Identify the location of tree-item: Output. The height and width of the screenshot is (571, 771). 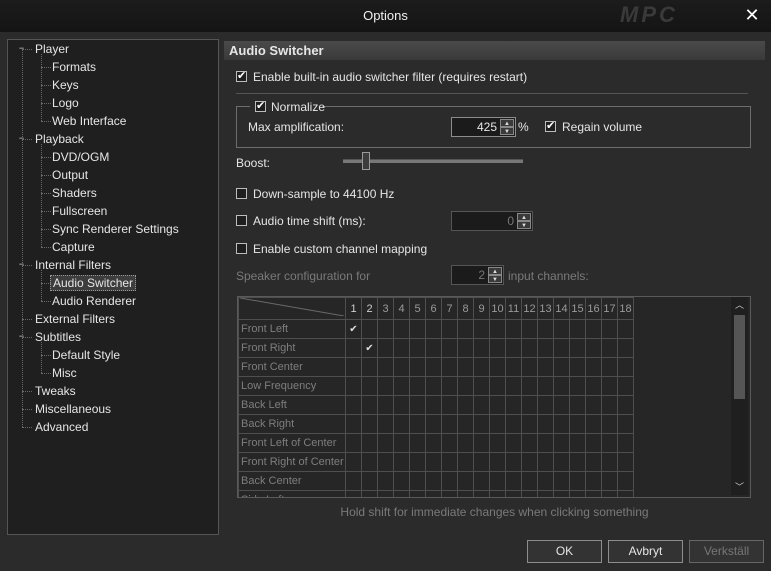
(70, 175).